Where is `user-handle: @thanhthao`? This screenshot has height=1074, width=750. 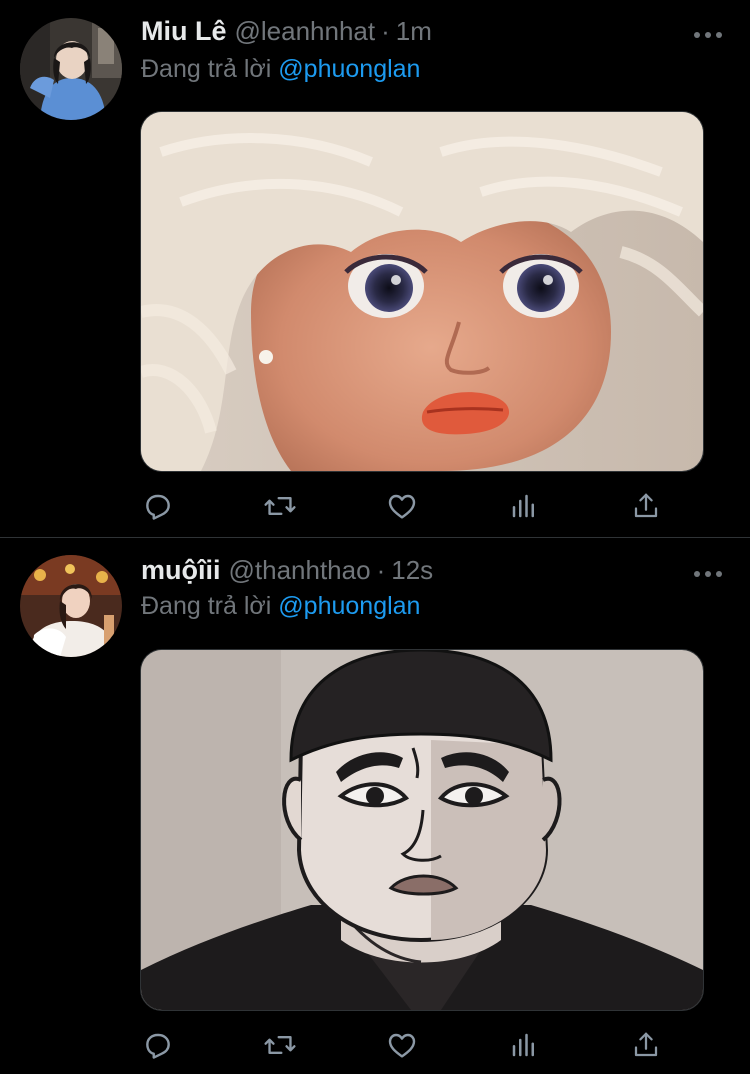
user-handle: @thanhthao is located at coordinates (300, 570).